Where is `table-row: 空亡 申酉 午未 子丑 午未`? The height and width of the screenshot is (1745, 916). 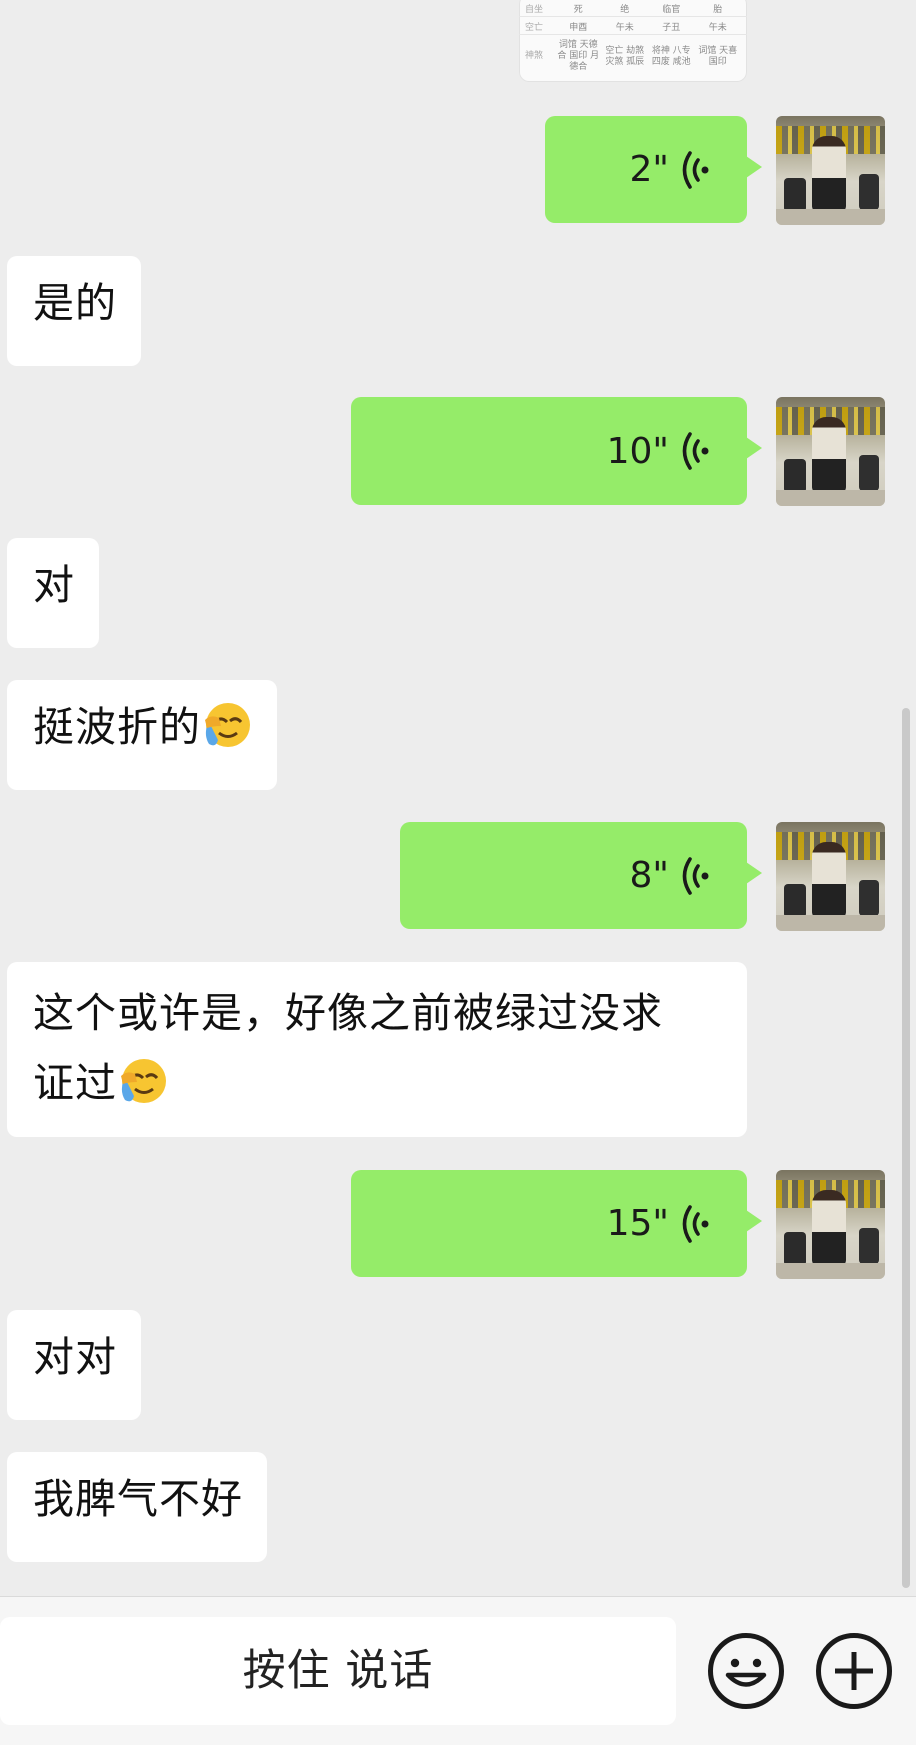 table-row: 空亡 申酉 午未 子丑 午未 is located at coordinates (626, 28).